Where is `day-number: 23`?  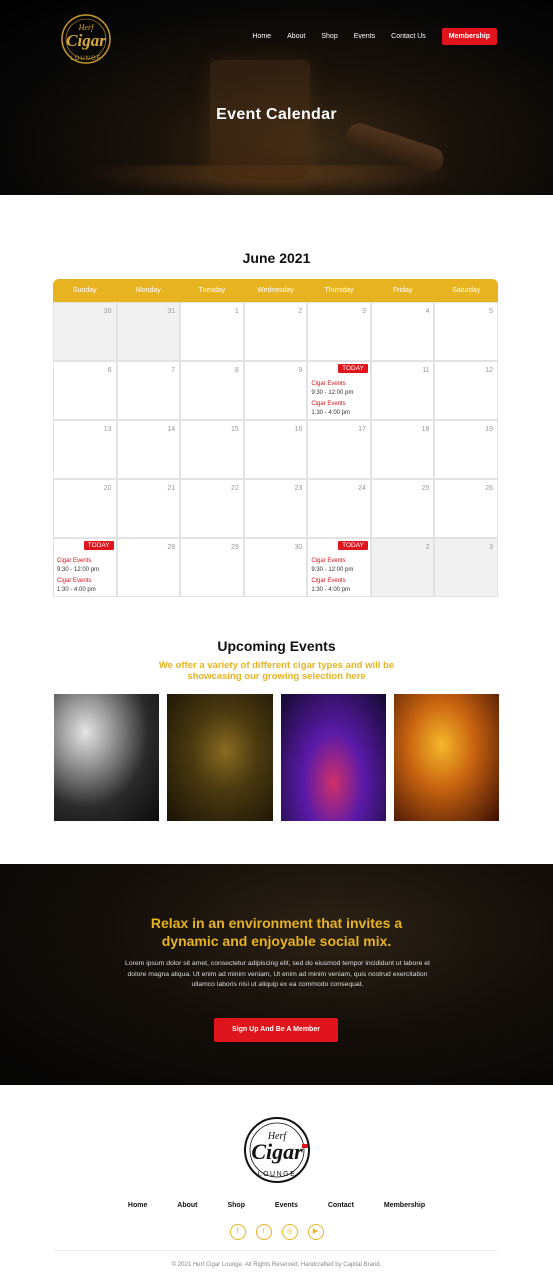 day-number: 23 is located at coordinates (298, 488).